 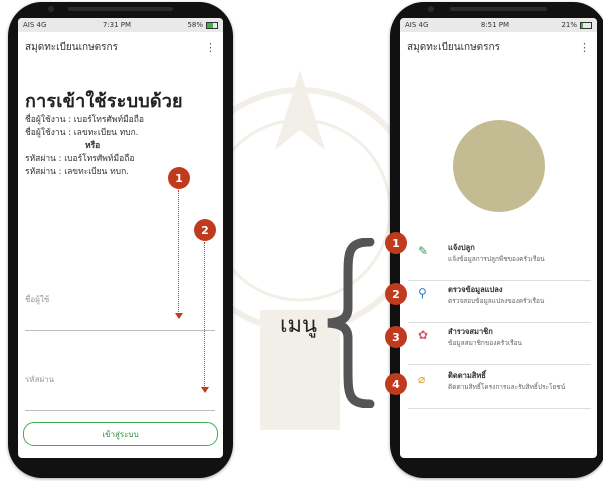 What do you see at coordinates (495, 25) in the screenshot?
I see `time-text: 8:51 PM` at bounding box center [495, 25].